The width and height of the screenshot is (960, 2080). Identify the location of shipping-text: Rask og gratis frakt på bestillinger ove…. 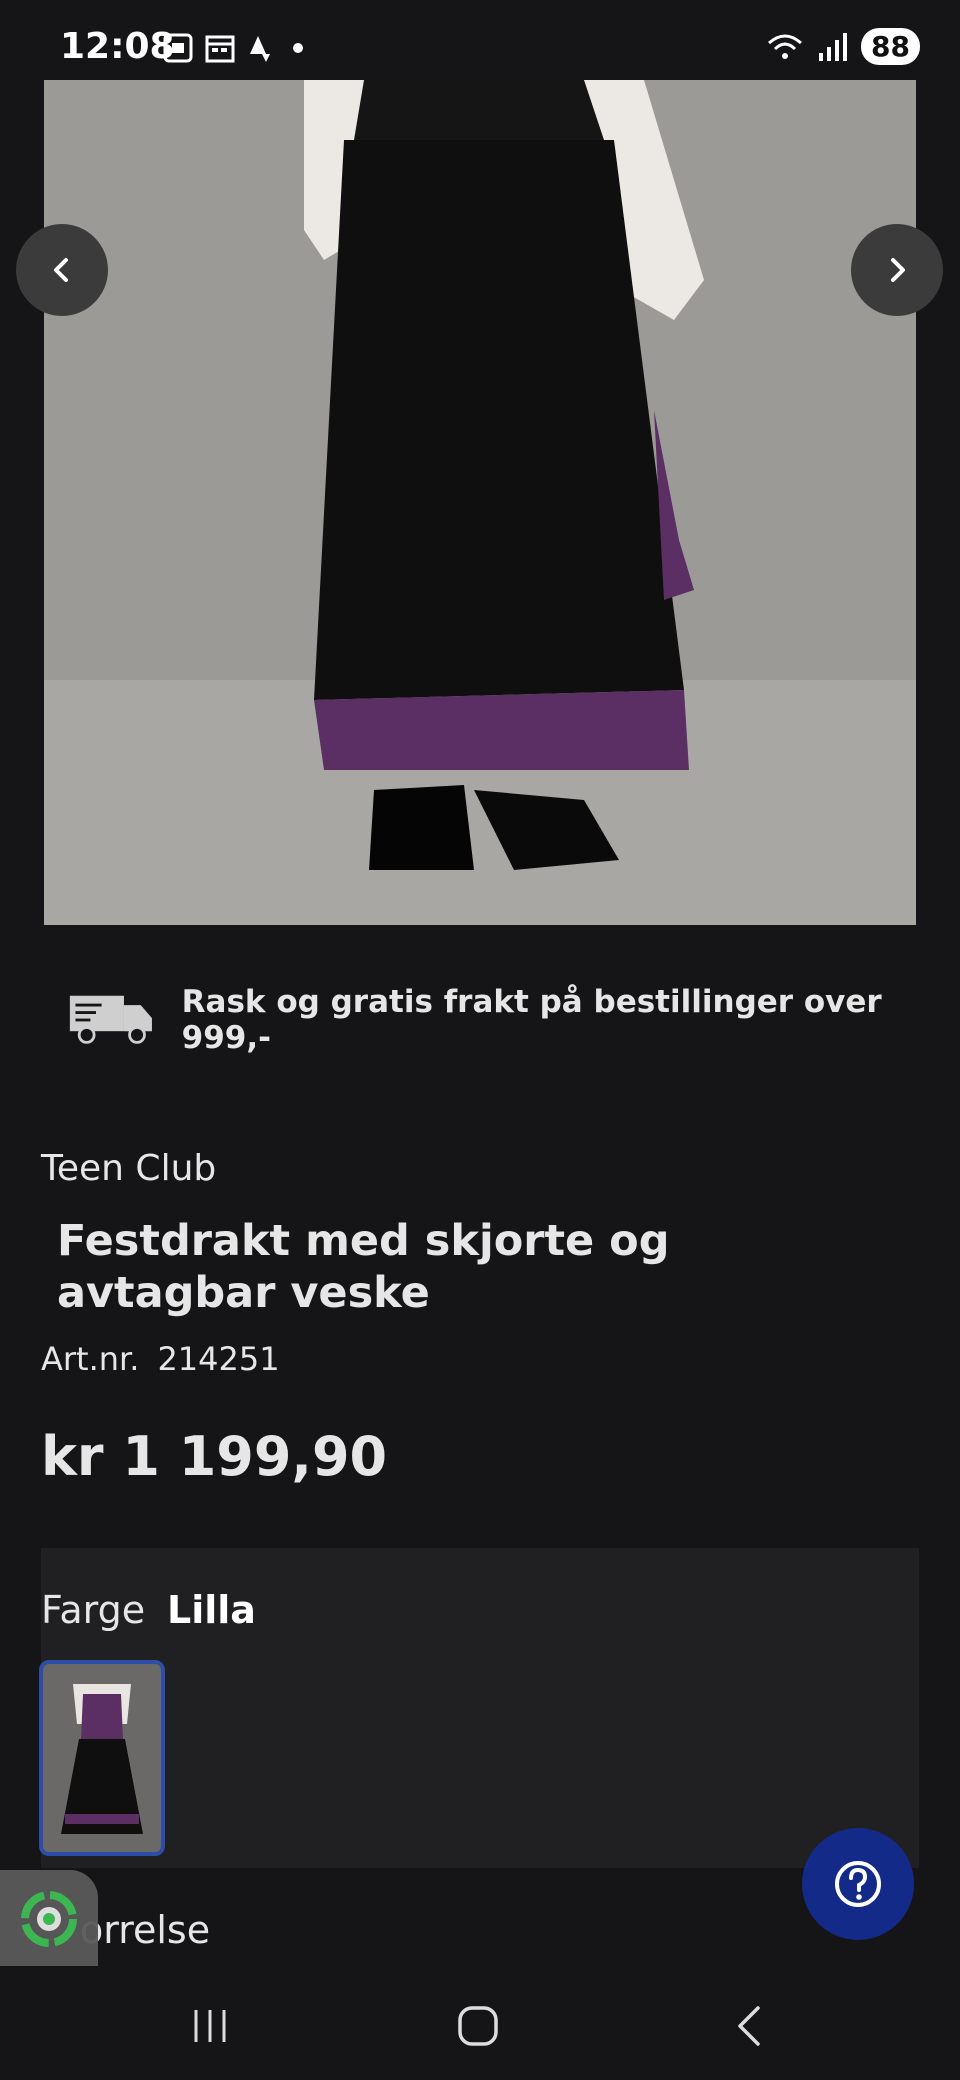
(531, 1020).